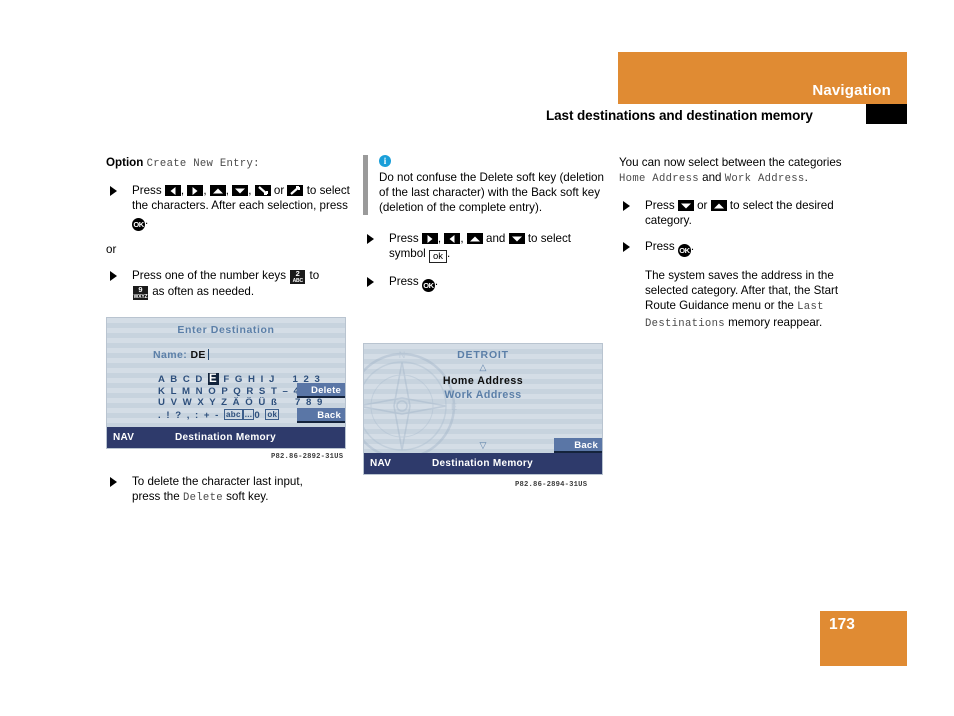 Image resolution: width=954 pixels, height=716 pixels. Describe the element at coordinates (111, 249) in the screenshot. I see `or-separator: or` at that location.